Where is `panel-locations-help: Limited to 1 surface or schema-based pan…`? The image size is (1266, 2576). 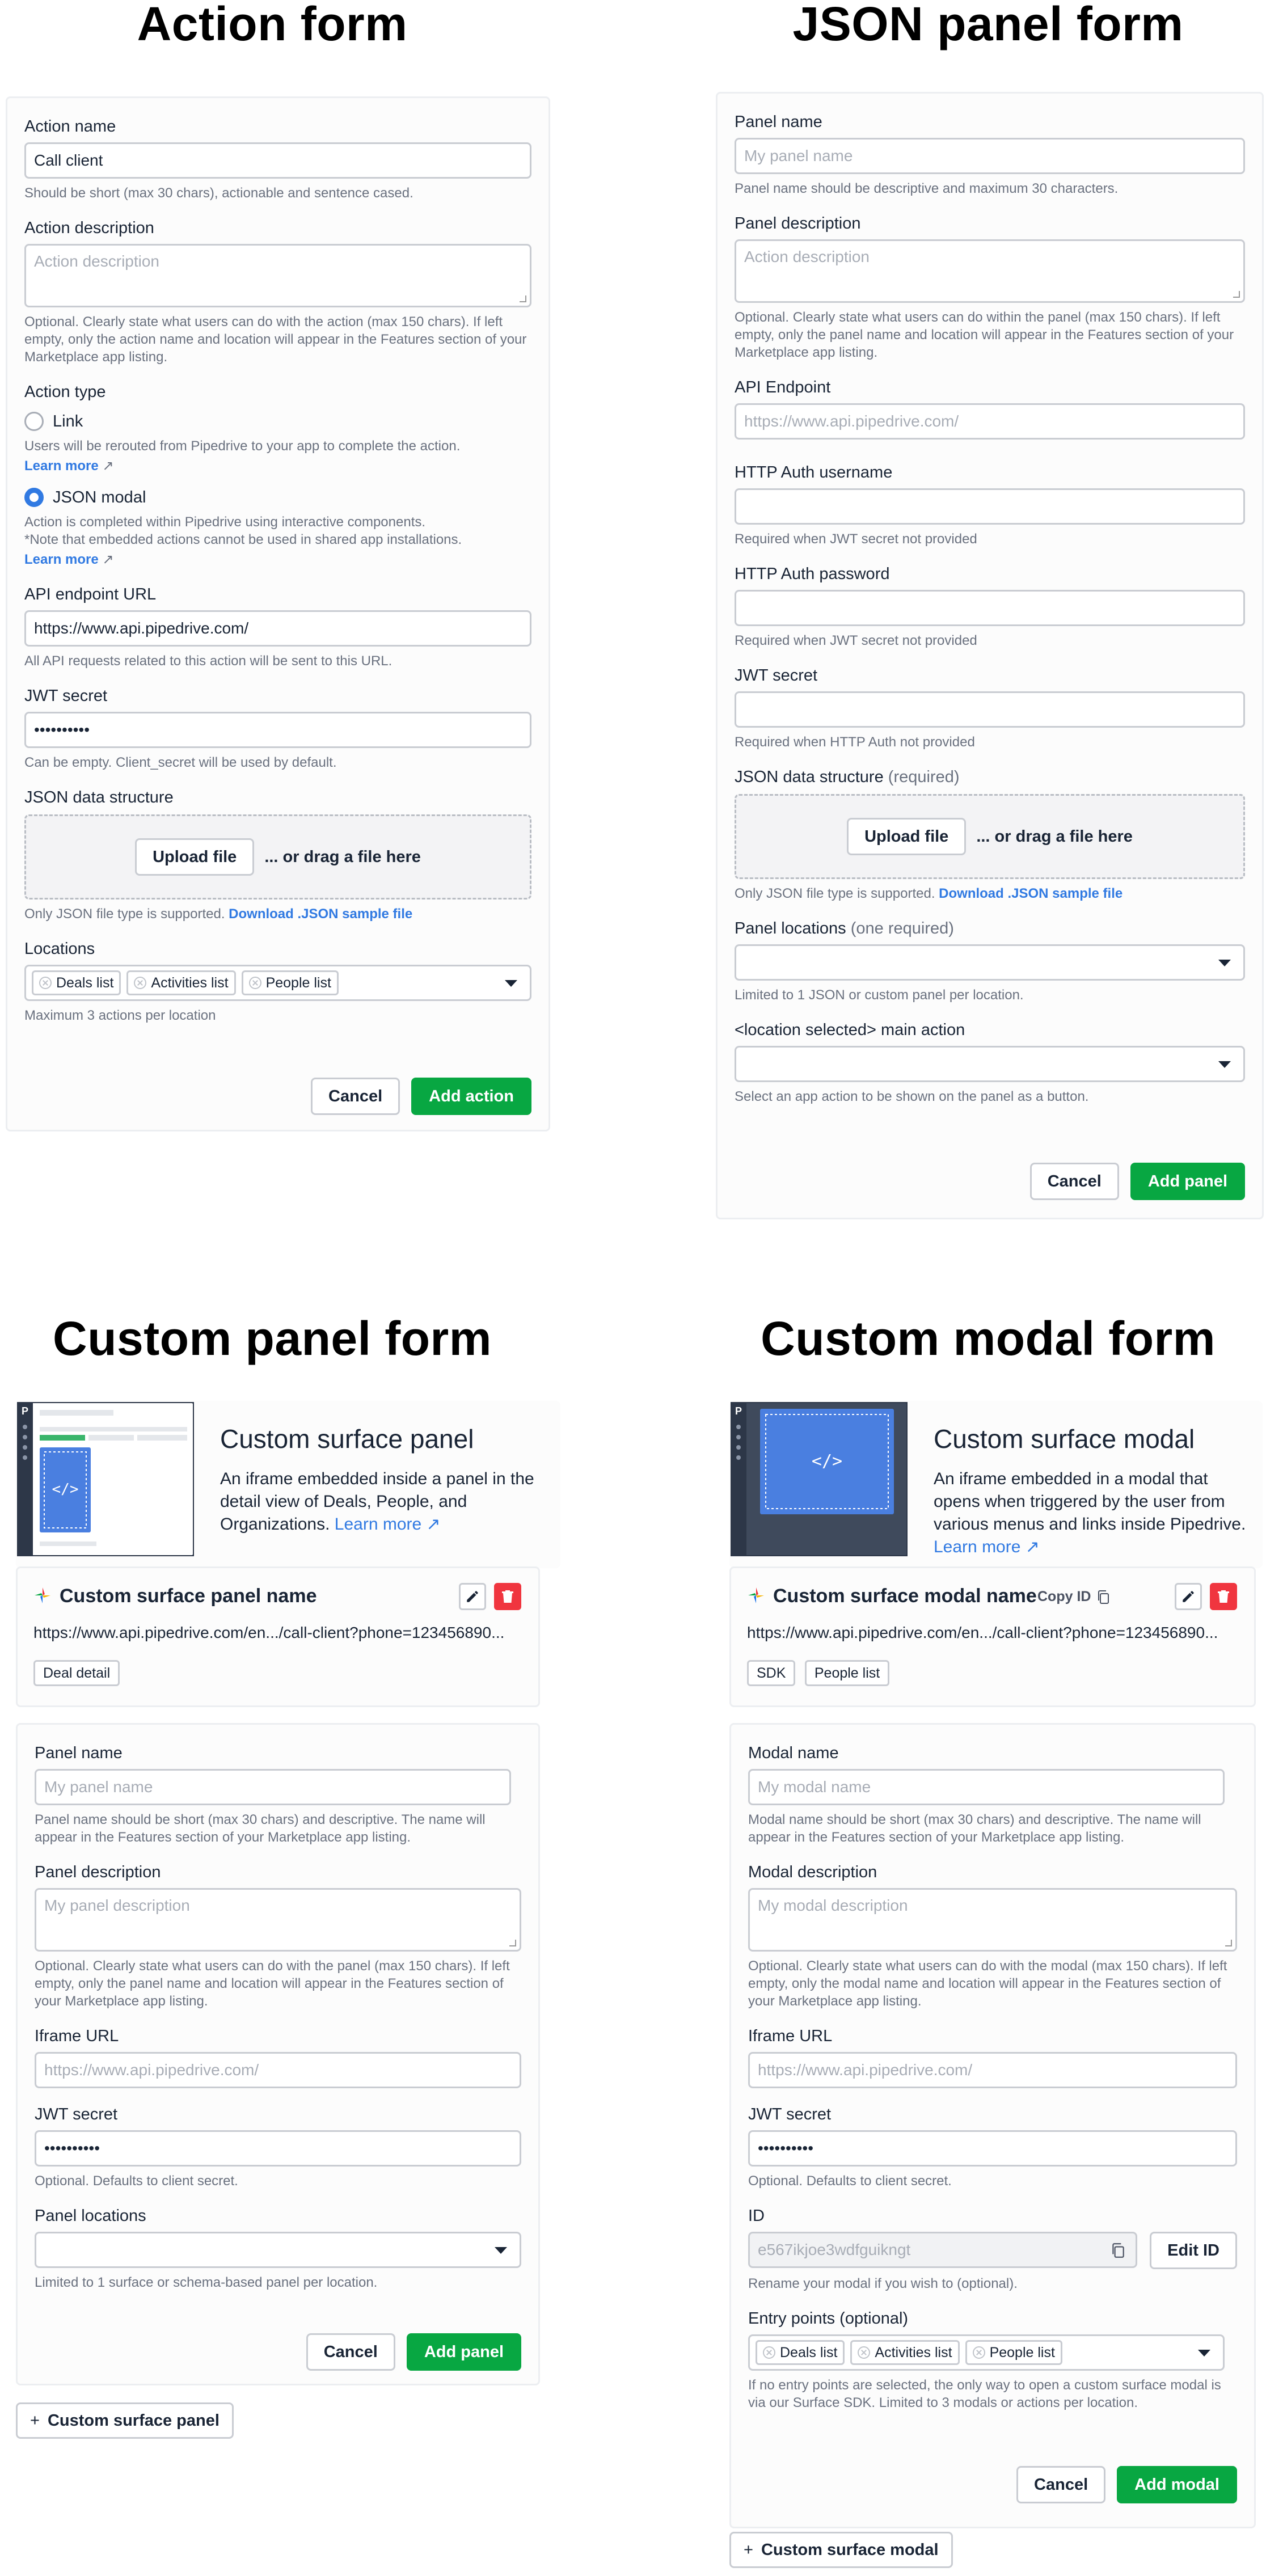
panel-locations-help: Limited to 1 surface or schema-based pan… is located at coordinates (206, 2282).